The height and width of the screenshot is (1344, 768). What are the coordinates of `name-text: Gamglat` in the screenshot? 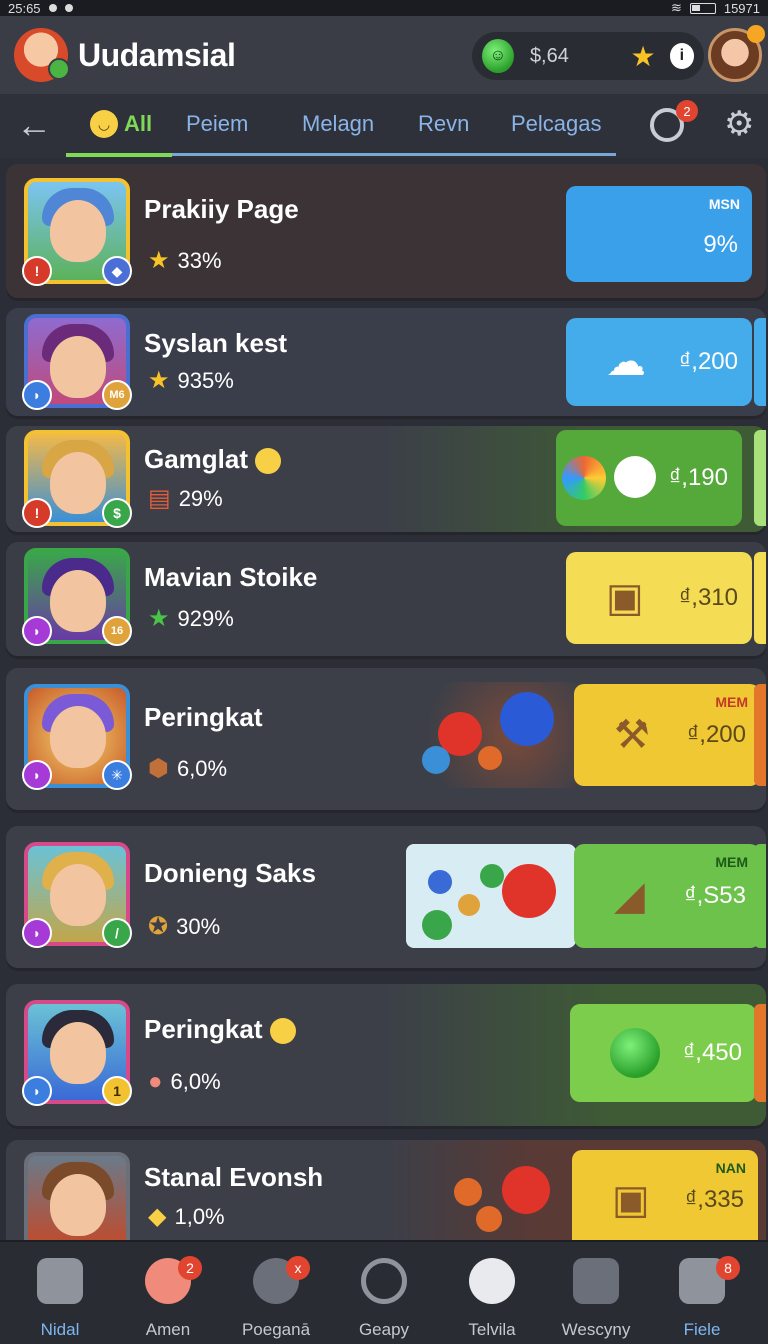 It's located at (196, 459).